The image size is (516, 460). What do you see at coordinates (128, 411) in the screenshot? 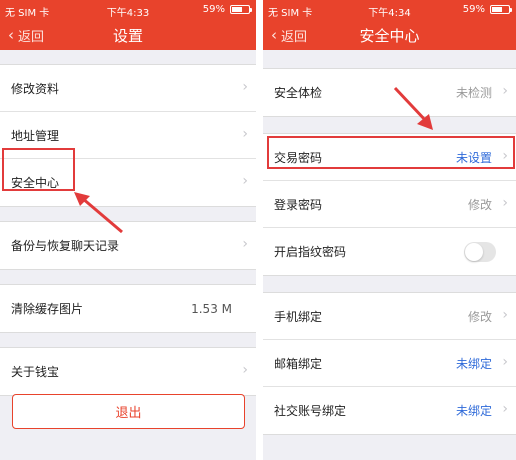
I see `logout-button: 退出` at bounding box center [128, 411].